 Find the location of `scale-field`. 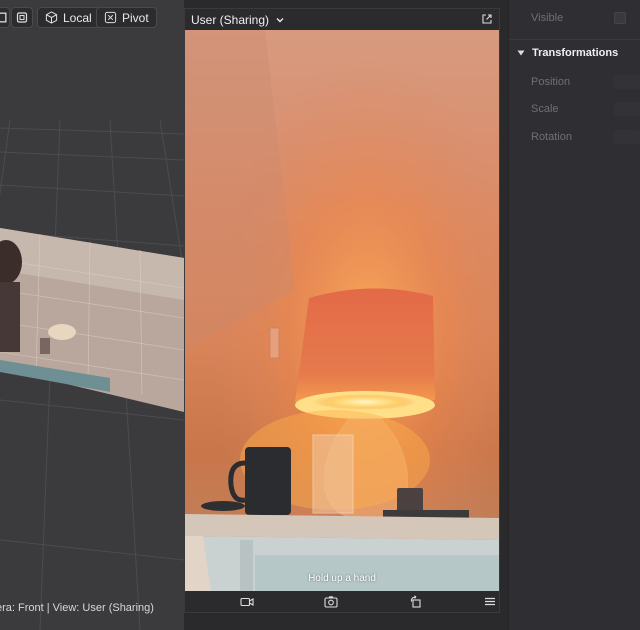

scale-field is located at coordinates (627, 109).